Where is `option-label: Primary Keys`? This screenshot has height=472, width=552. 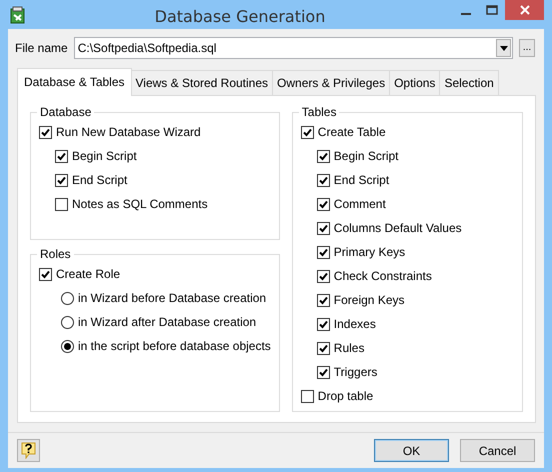
option-label: Primary Keys is located at coordinates (370, 252).